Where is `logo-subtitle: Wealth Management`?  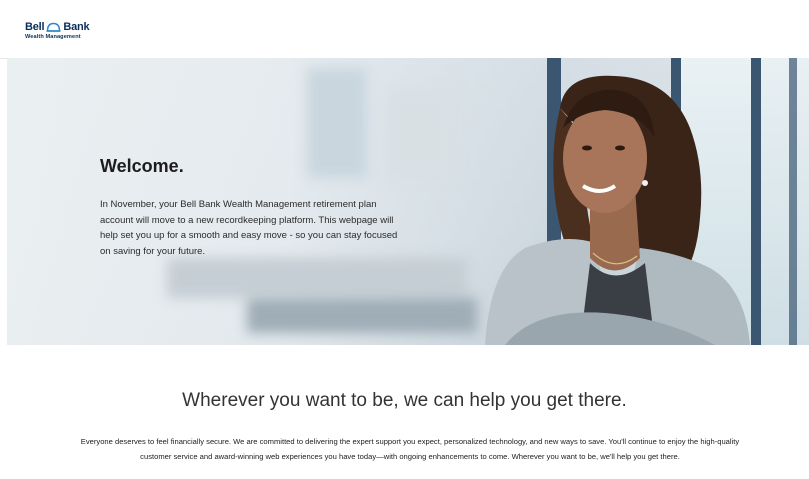 logo-subtitle: Wealth Management is located at coordinates (53, 37).